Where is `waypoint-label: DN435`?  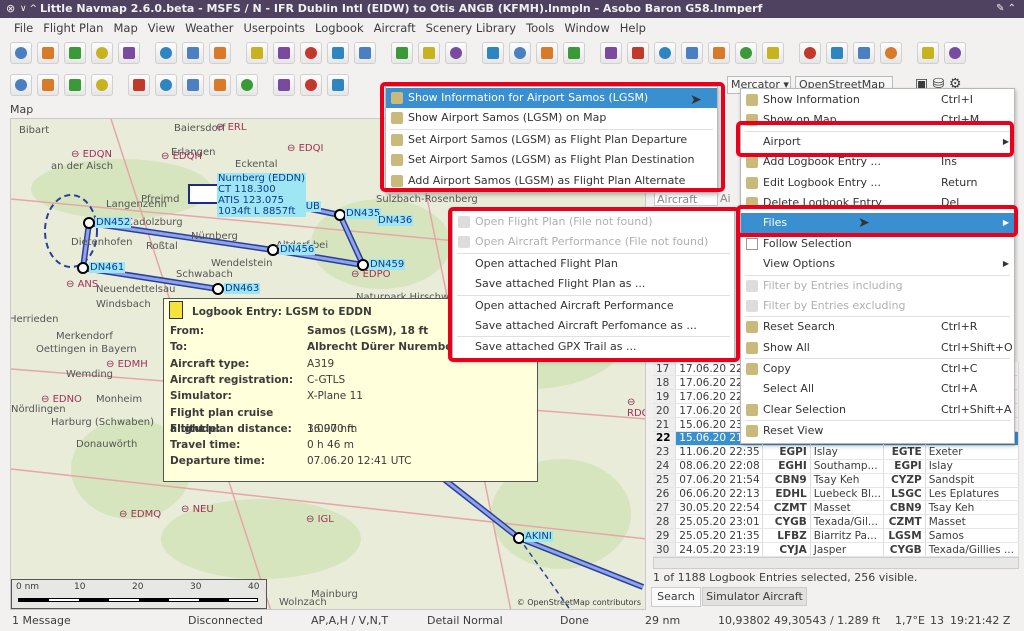
waypoint-label: DN435 is located at coordinates (363, 213).